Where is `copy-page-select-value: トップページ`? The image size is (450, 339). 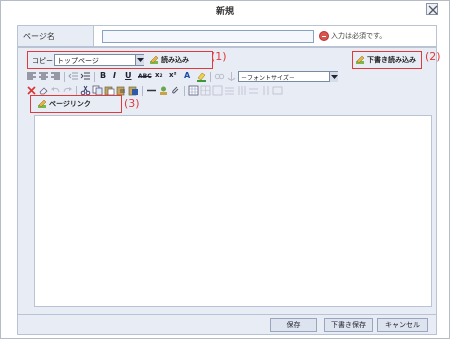 copy-page-select-value: トップページ is located at coordinates (78, 61).